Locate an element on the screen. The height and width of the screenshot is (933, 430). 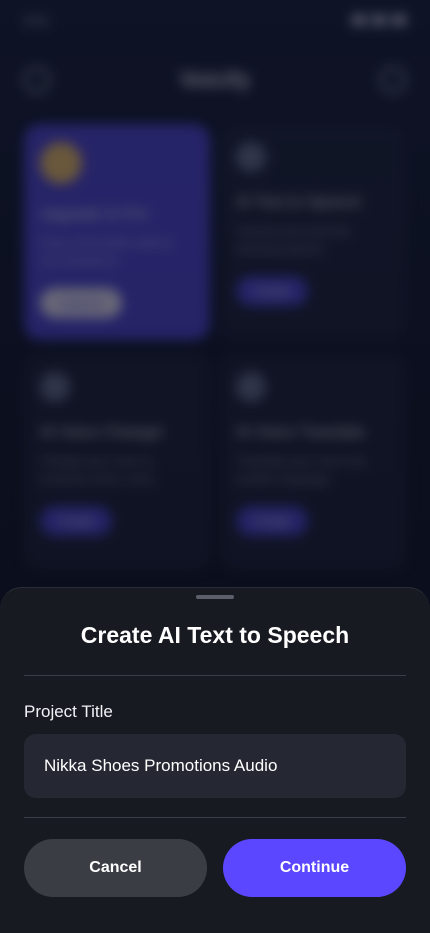
sheet-title: Create AI Text to Speech is located at coordinates (215, 635).